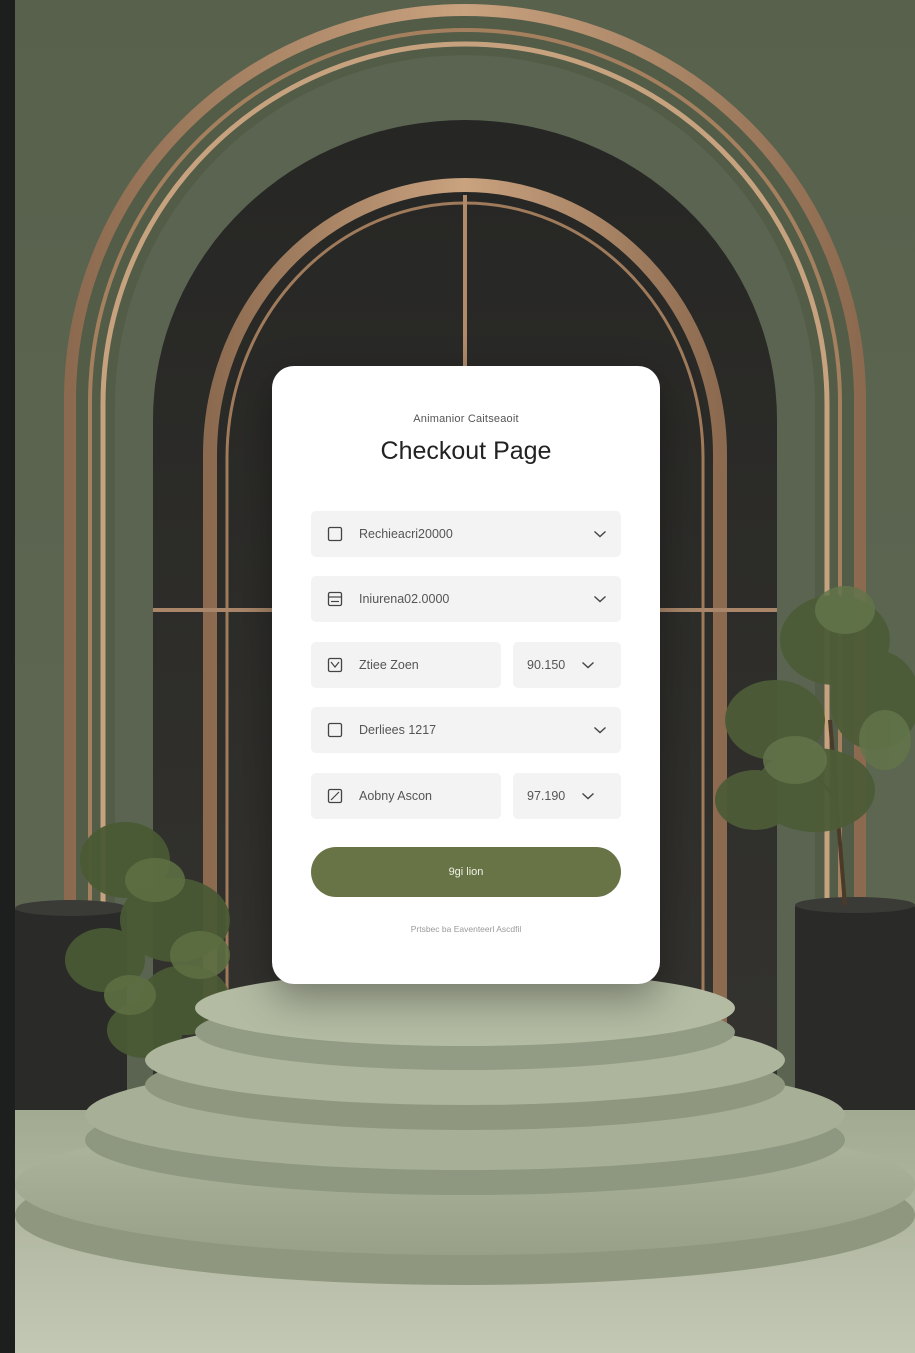  What do you see at coordinates (466, 872) in the screenshot?
I see `submit-button: 9gi lion` at bounding box center [466, 872].